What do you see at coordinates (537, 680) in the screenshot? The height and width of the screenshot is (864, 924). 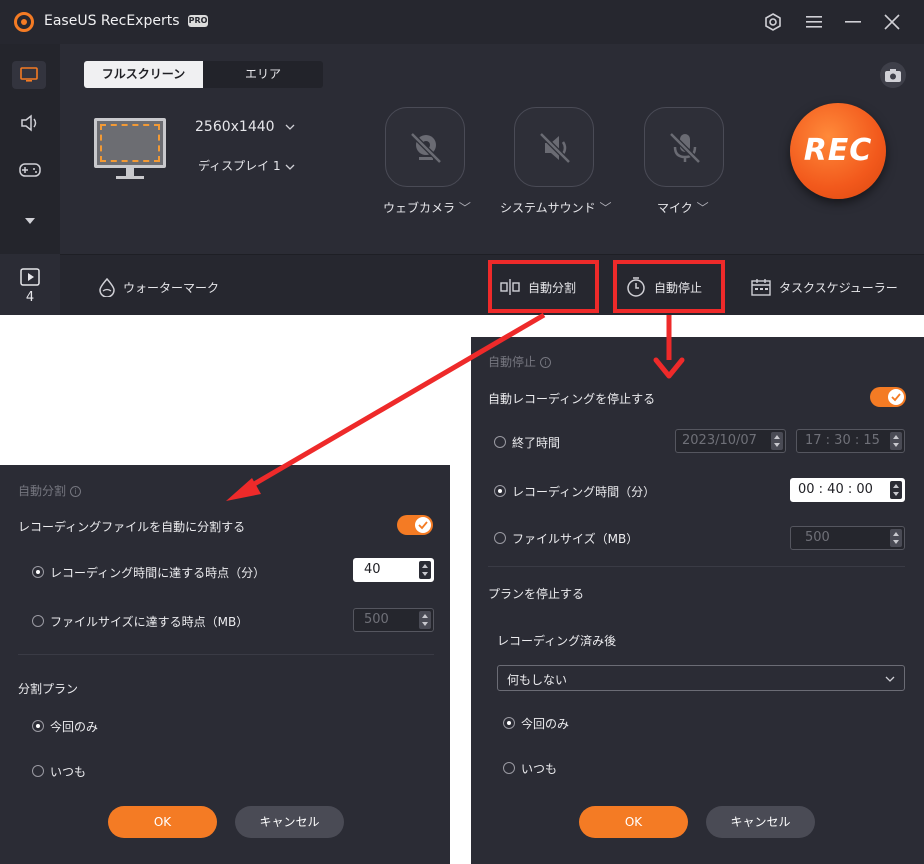 I see `stop-after-value: 何もしない` at bounding box center [537, 680].